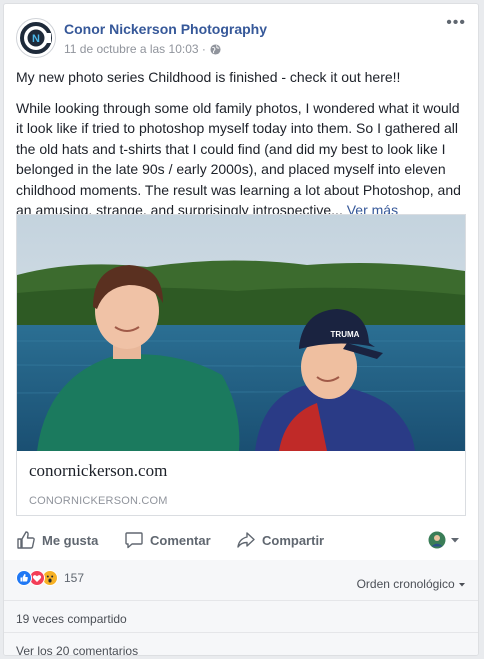  I want to click on post-meta: 11 de octubre a las 10:03 ·, so click(142, 49).